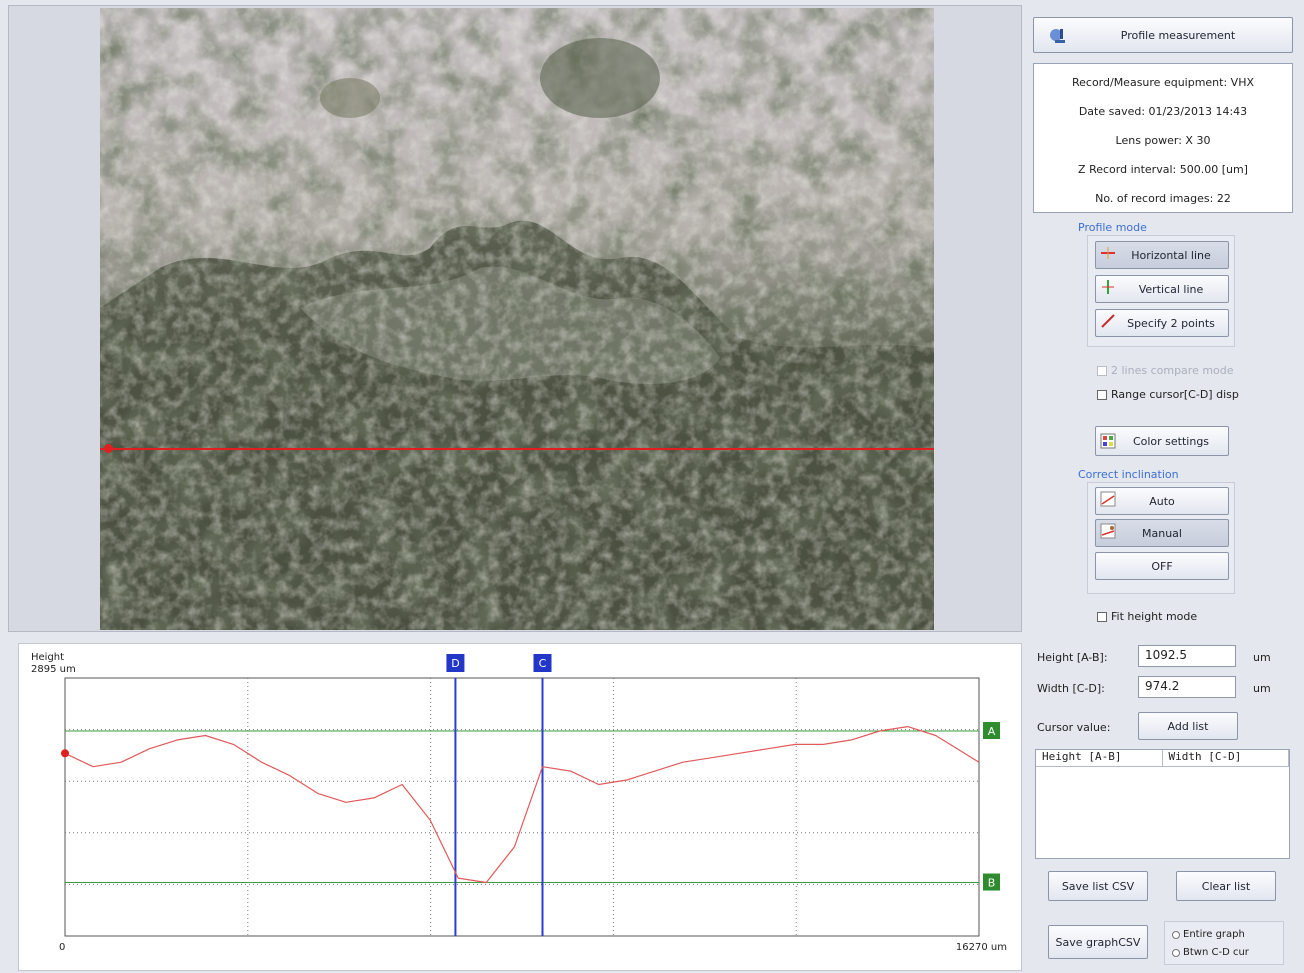 This screenshot has width=1304, height=973. What do you see at coordinates (1171, 323) in the screenshot?
I see `specify-two-points-label: Specify 2 points` at bounding box center [1171, 323].